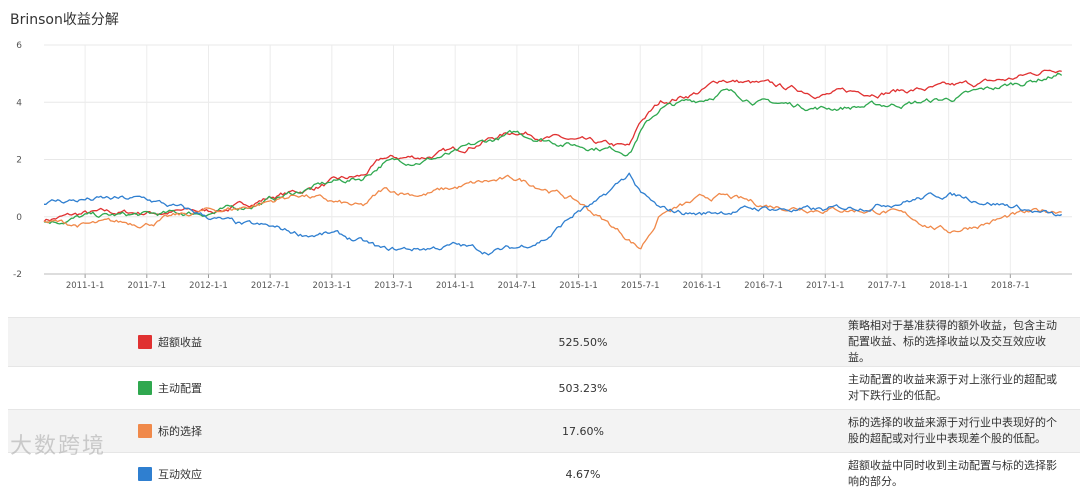 This screenshot has height=495, width=1080. What do you see at coordinates (180, 431) in the screenshot?
I see `metric-name: 标的选择` at bounding box center [180, 431].